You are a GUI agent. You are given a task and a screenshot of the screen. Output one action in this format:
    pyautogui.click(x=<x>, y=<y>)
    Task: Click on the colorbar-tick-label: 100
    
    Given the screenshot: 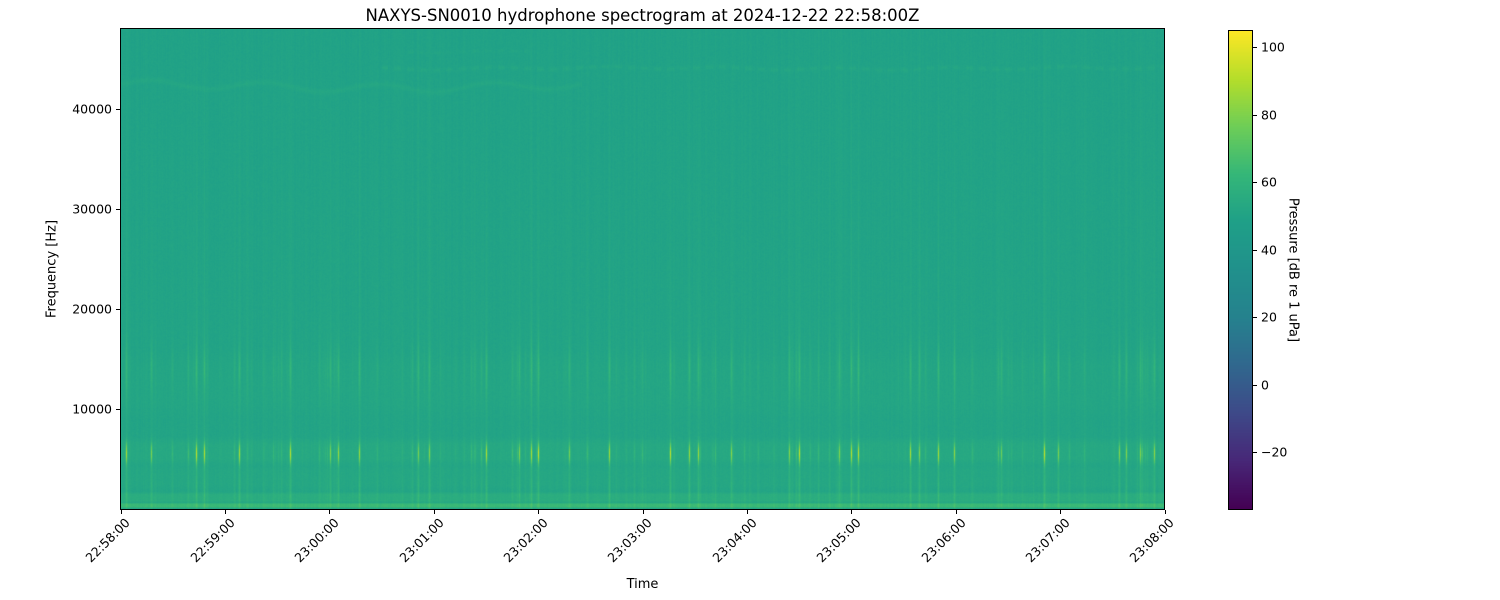 What is the action you would take?
    pyautogui.click(x=1273, y=47)
    